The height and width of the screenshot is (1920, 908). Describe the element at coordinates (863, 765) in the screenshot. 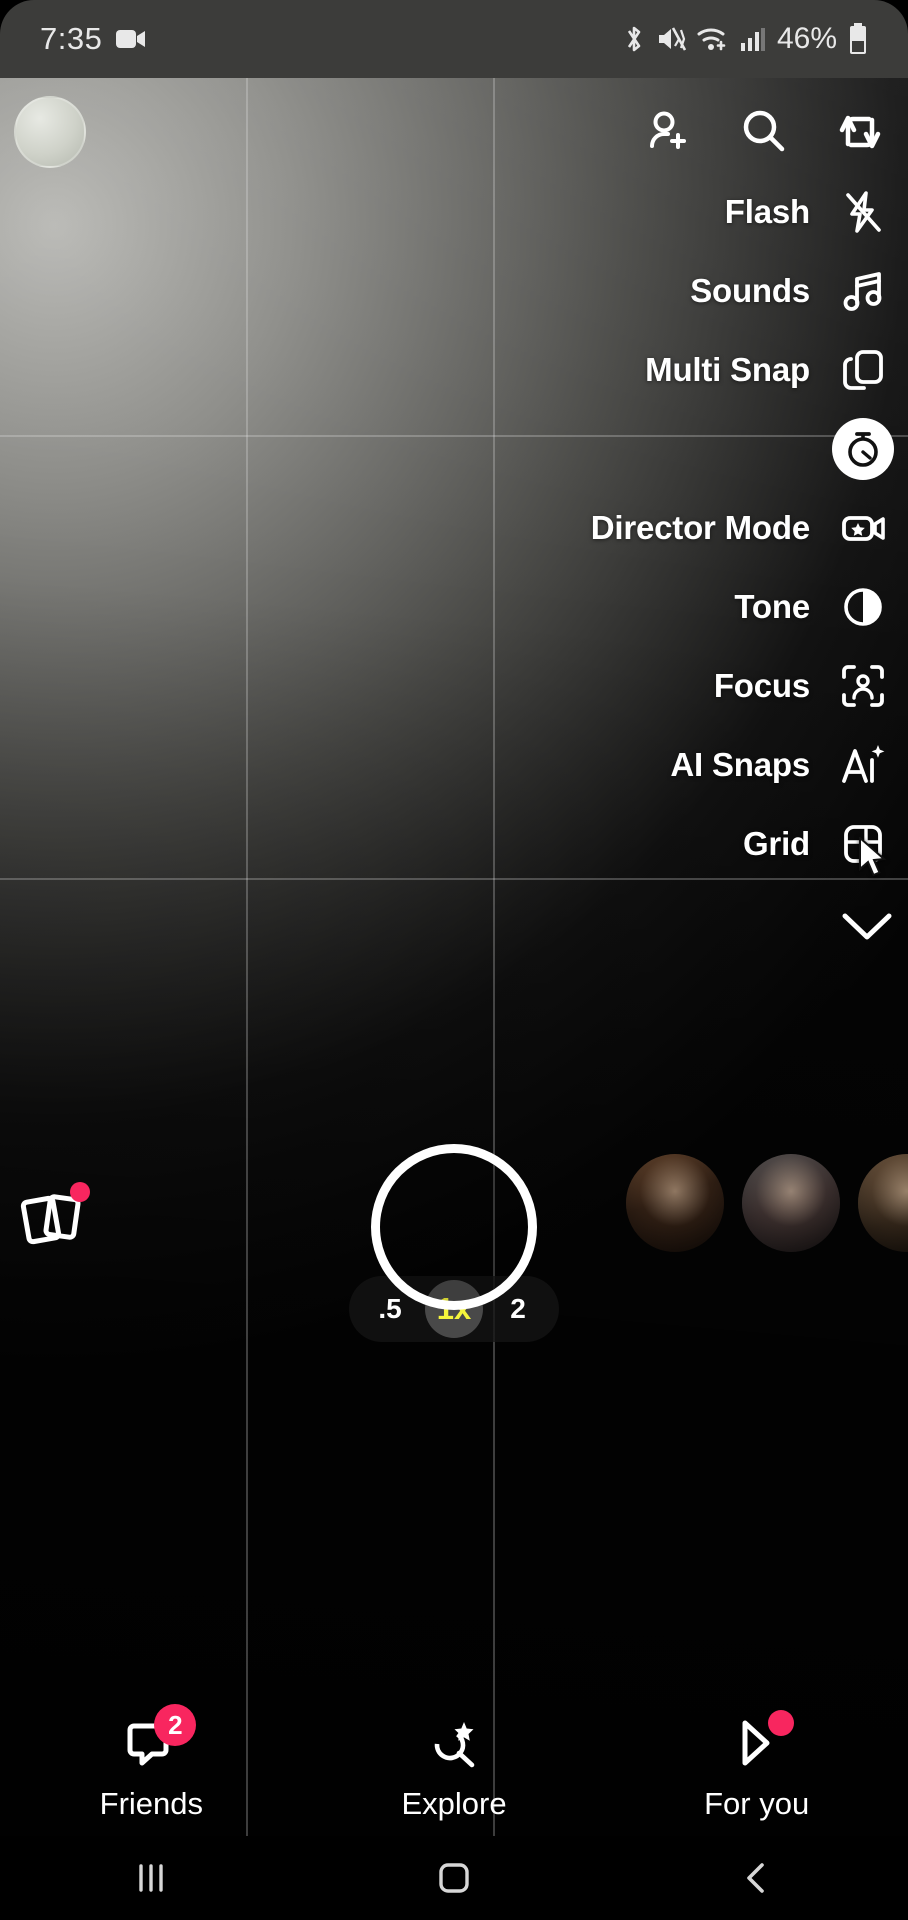

I see `ai-snaps-icon` at that location.